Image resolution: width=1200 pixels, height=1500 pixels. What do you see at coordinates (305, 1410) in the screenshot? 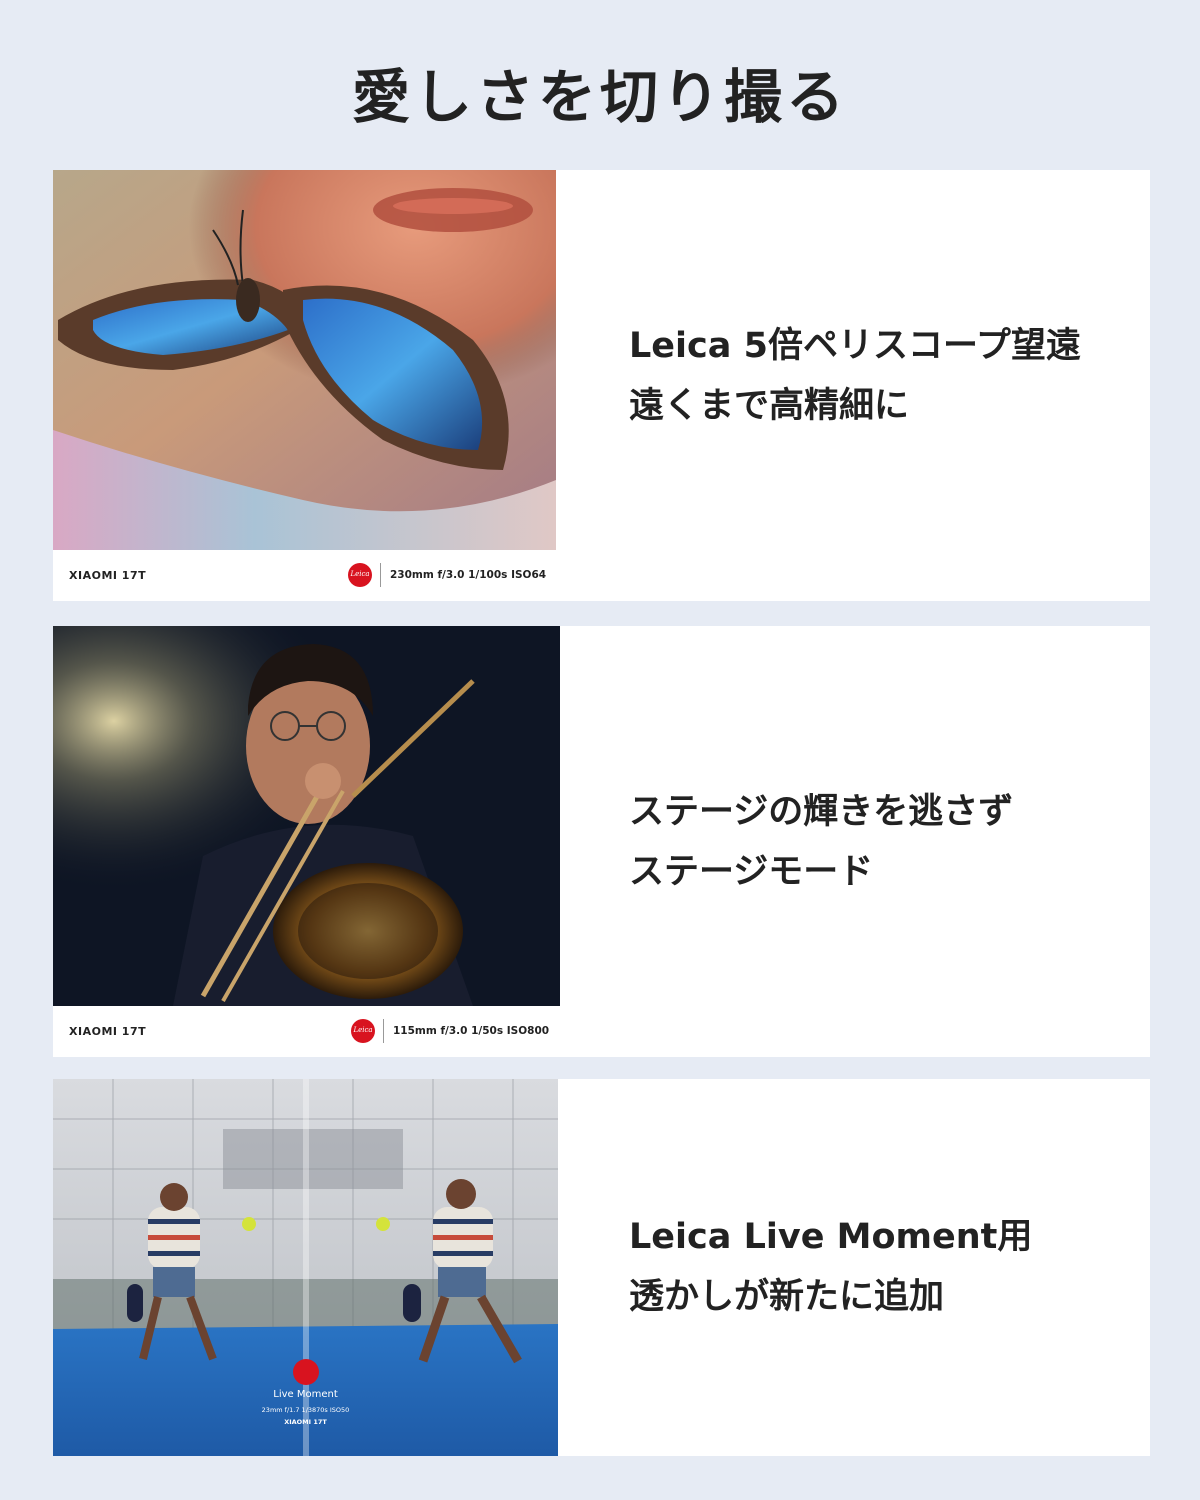
I see `live-moment-exif: 23mm f/1.7 1/3870s ISO50` at bounding box center [305, 1410].